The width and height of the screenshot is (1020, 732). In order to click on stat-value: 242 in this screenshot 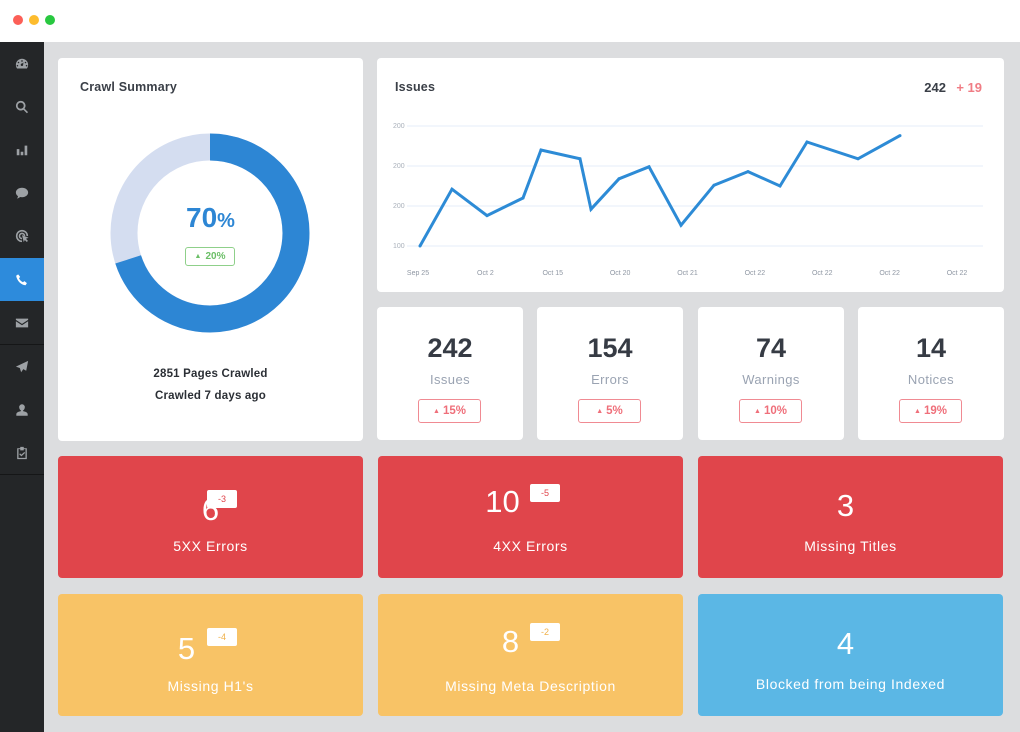, I will do `click(450, 348)`.